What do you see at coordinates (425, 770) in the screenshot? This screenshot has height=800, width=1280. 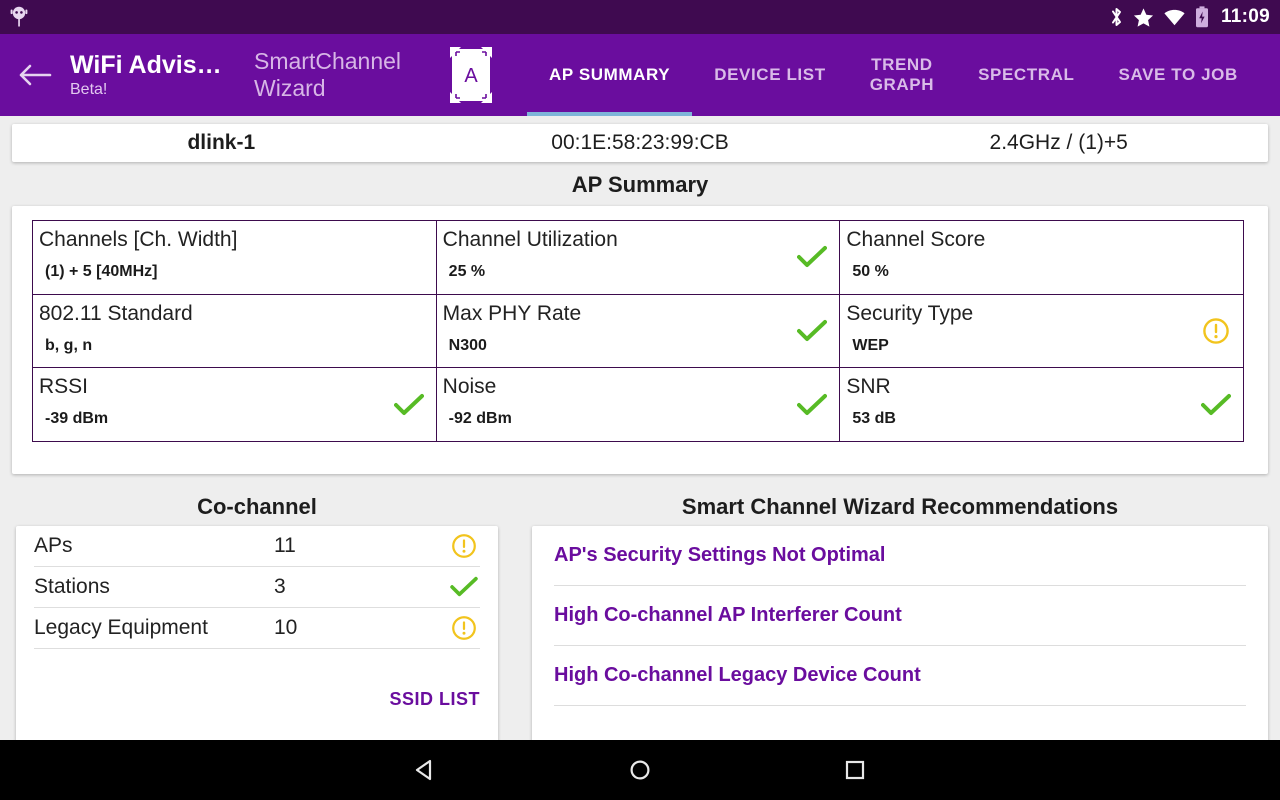 I see `nav-back-triangle-icon` at bounding box center [425, 770].